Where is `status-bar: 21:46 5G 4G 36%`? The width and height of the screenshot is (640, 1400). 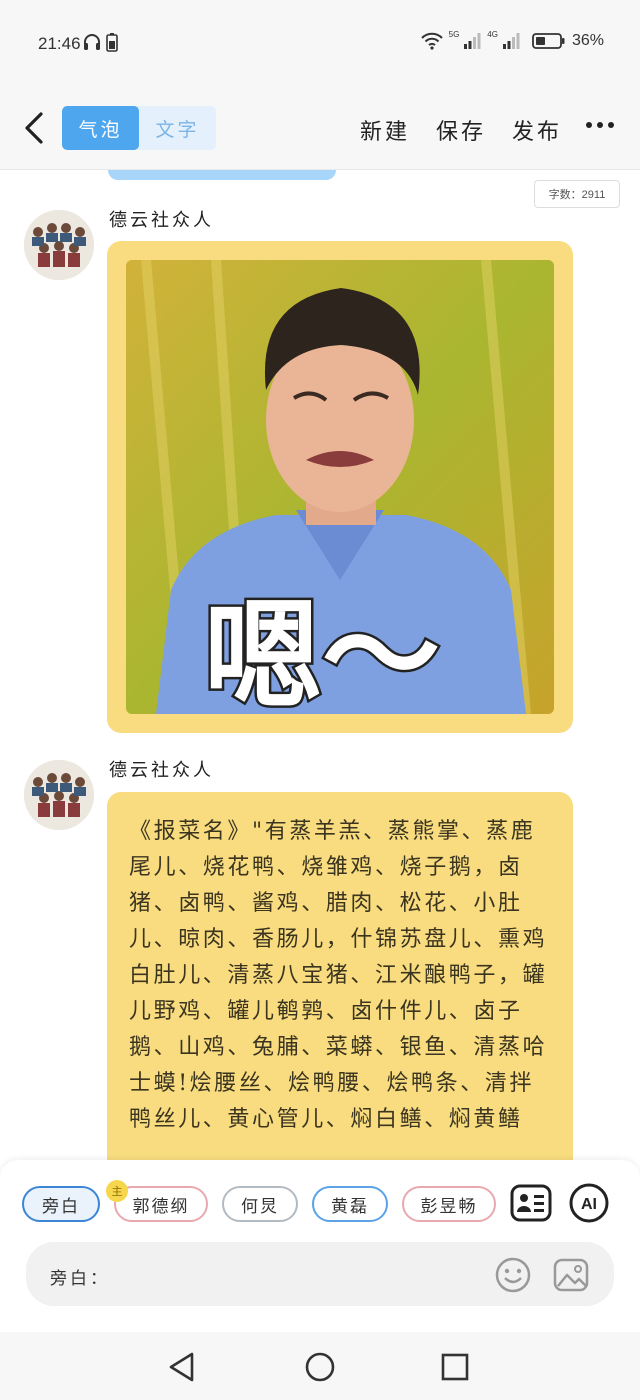
status-bar: 21:46 5G 4G 36% is located at coordinates (320, 44).